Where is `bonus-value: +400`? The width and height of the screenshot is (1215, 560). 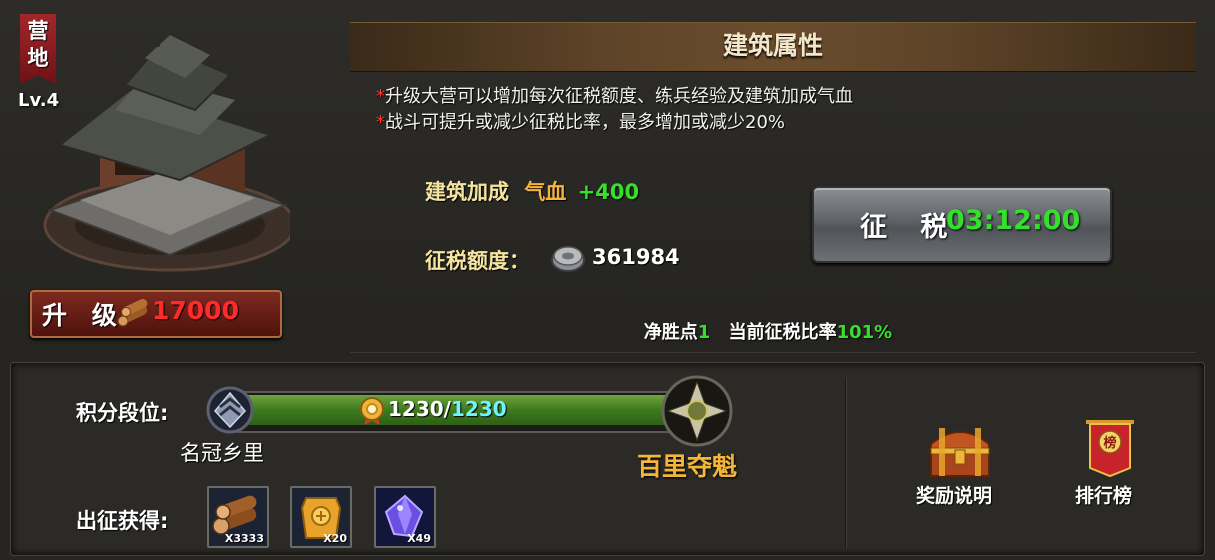 bonus-value: +400 is located at coordinates (608, 192).